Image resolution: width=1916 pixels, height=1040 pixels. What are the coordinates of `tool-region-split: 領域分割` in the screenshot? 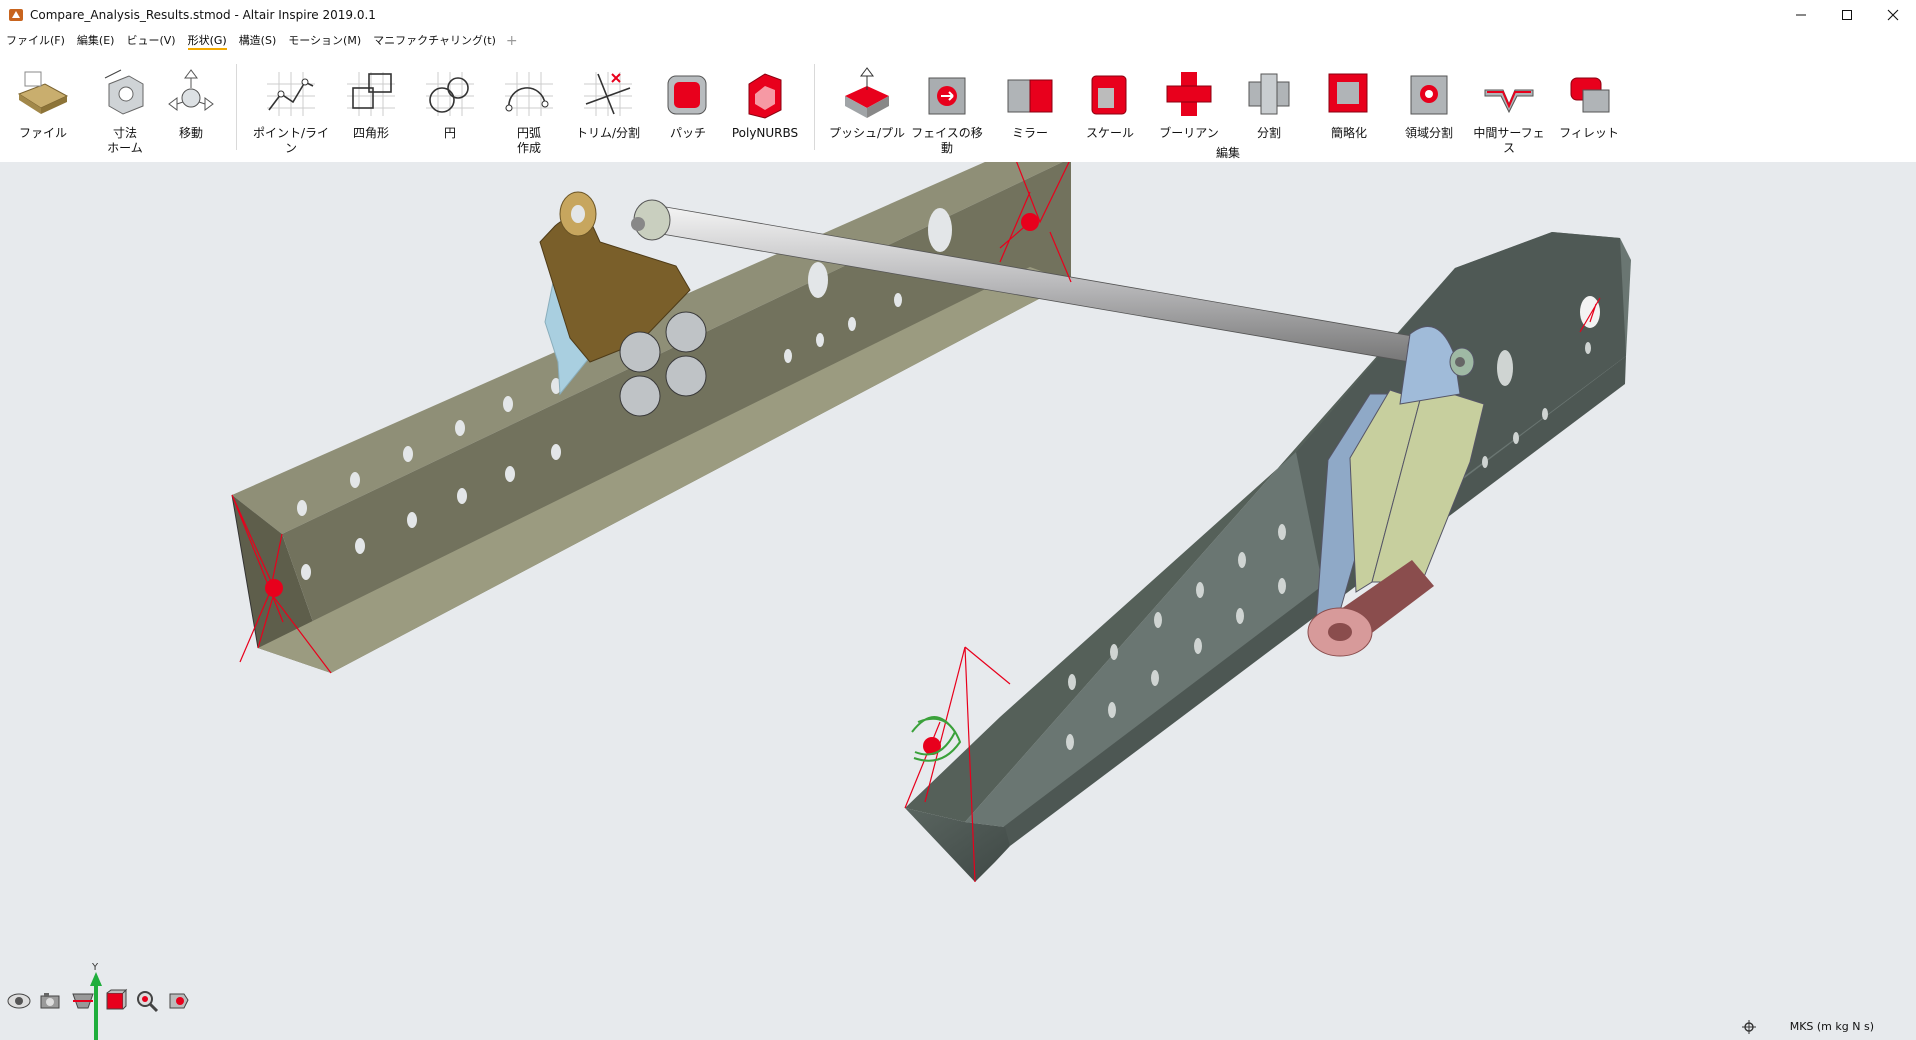 It's located at (1429, 102).